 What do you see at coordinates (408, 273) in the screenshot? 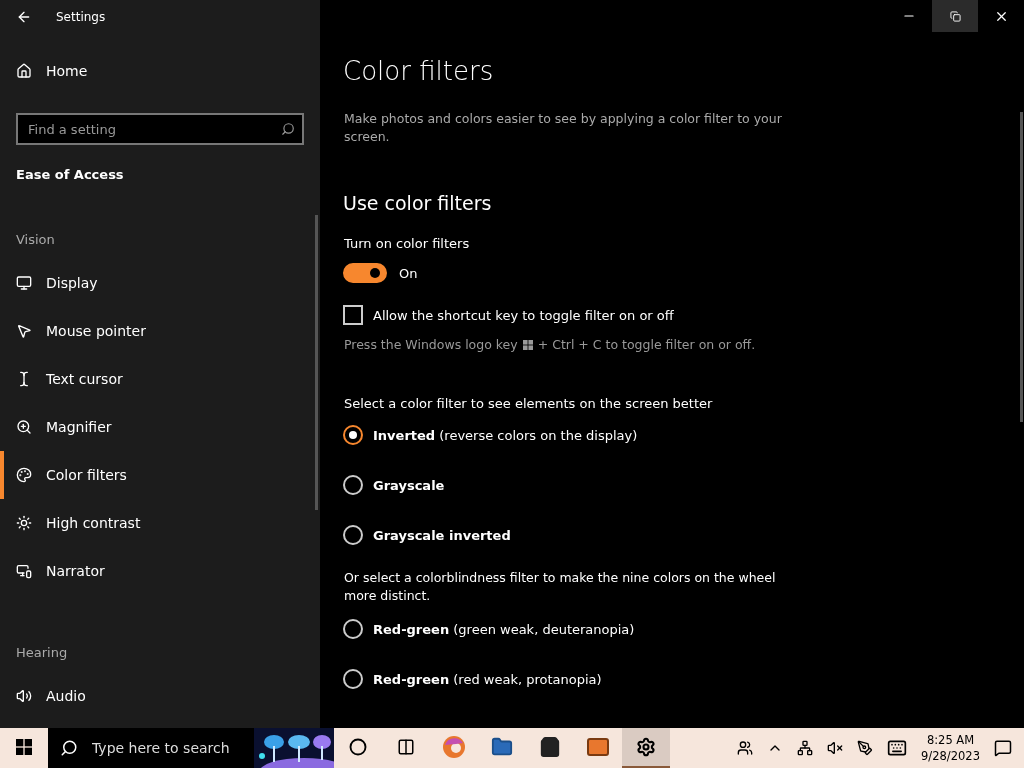
I see `toggle-state: On` at bounding box center [408, 273].